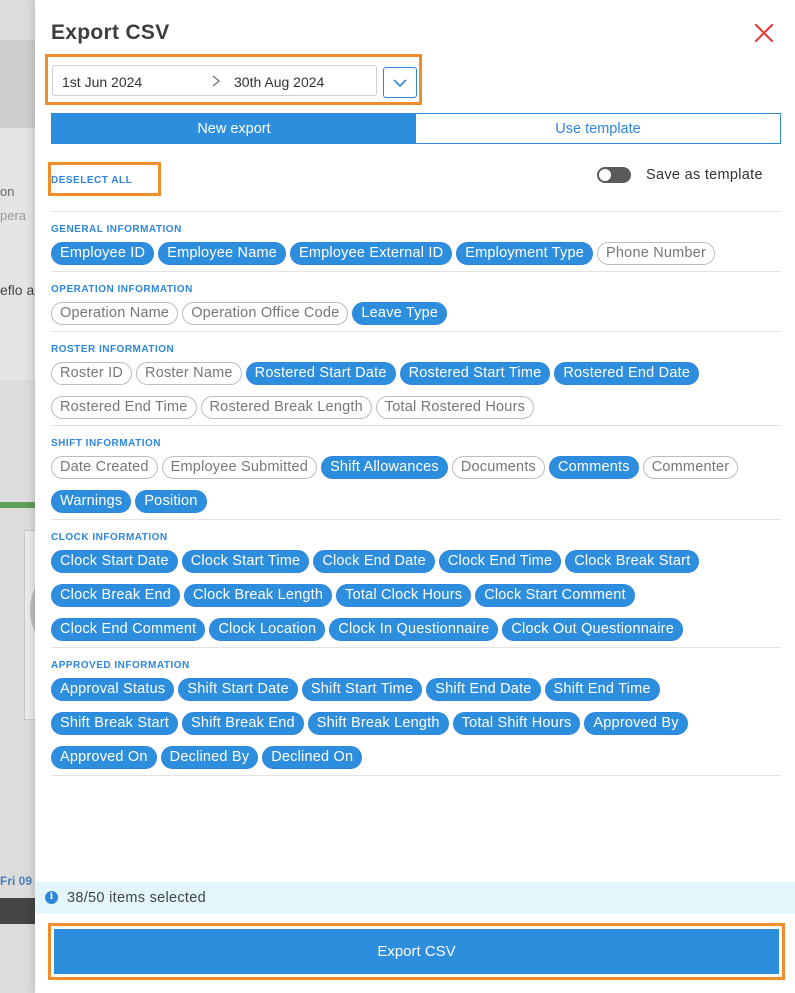 This screenshot has width=795, height=993. What do you see at coordinates (592, 629) in the screenshot?
I see `field-chip: Clock Out Questionnaire` at bounding box center [592, 629].